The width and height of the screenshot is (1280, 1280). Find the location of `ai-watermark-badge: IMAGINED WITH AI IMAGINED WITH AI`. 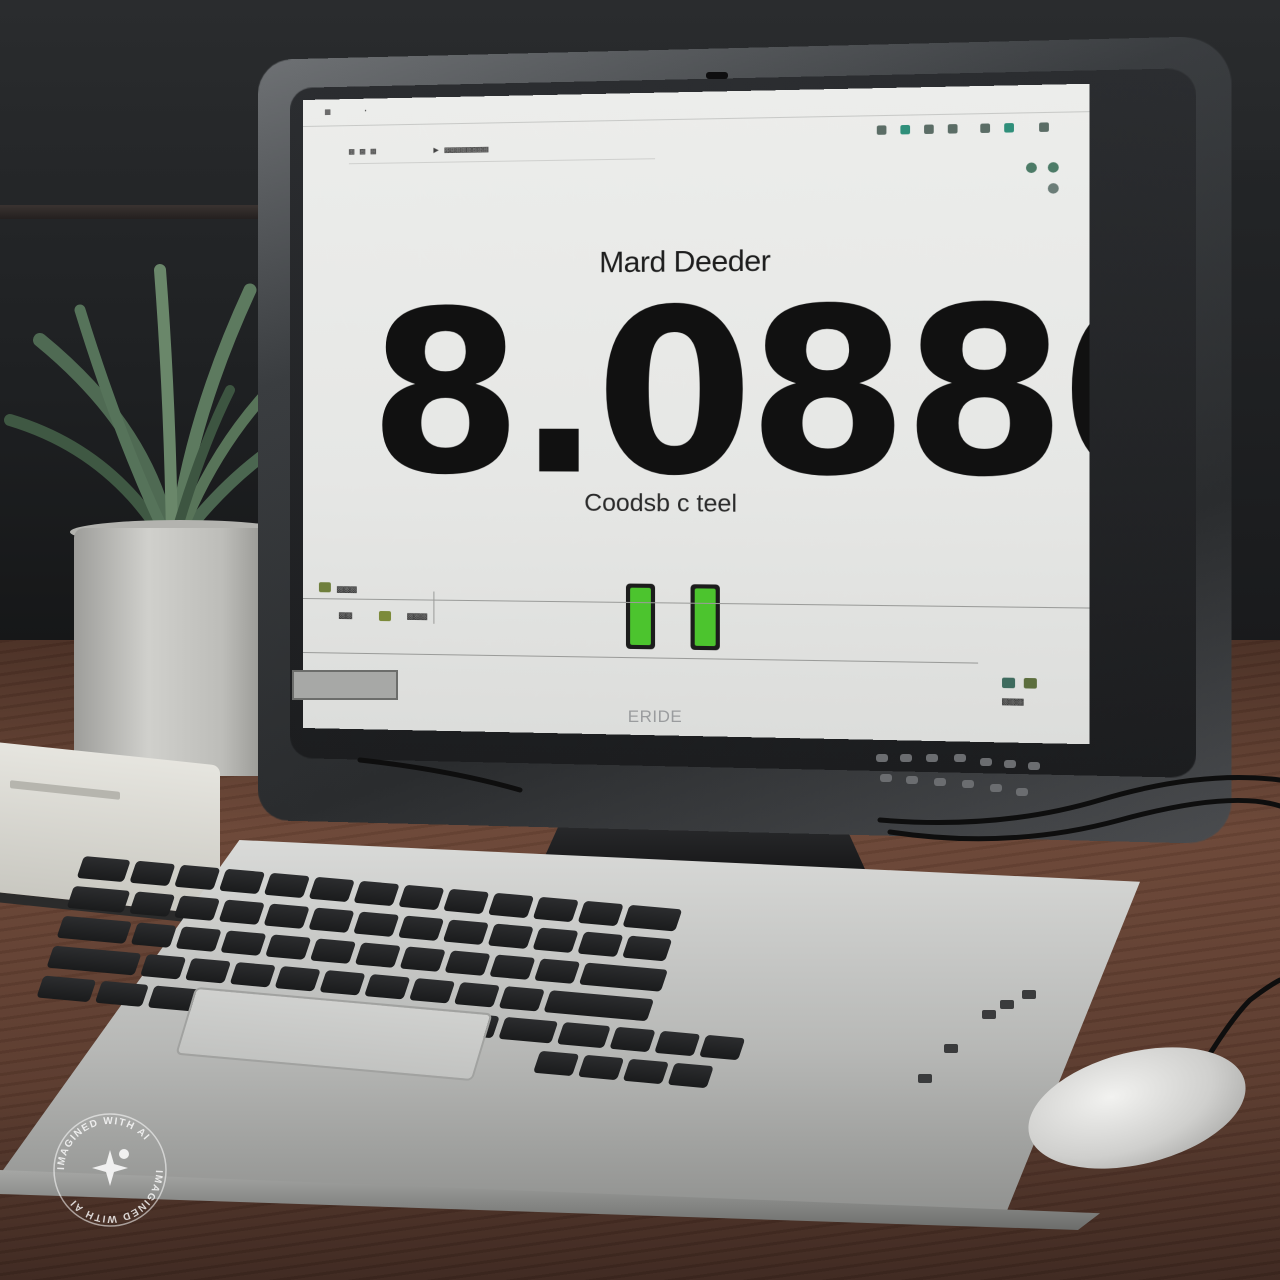

ai-watermark-badge: IMAGINED WITH AI IMAGINED WITH AI is located at coordinates (110, 1170).